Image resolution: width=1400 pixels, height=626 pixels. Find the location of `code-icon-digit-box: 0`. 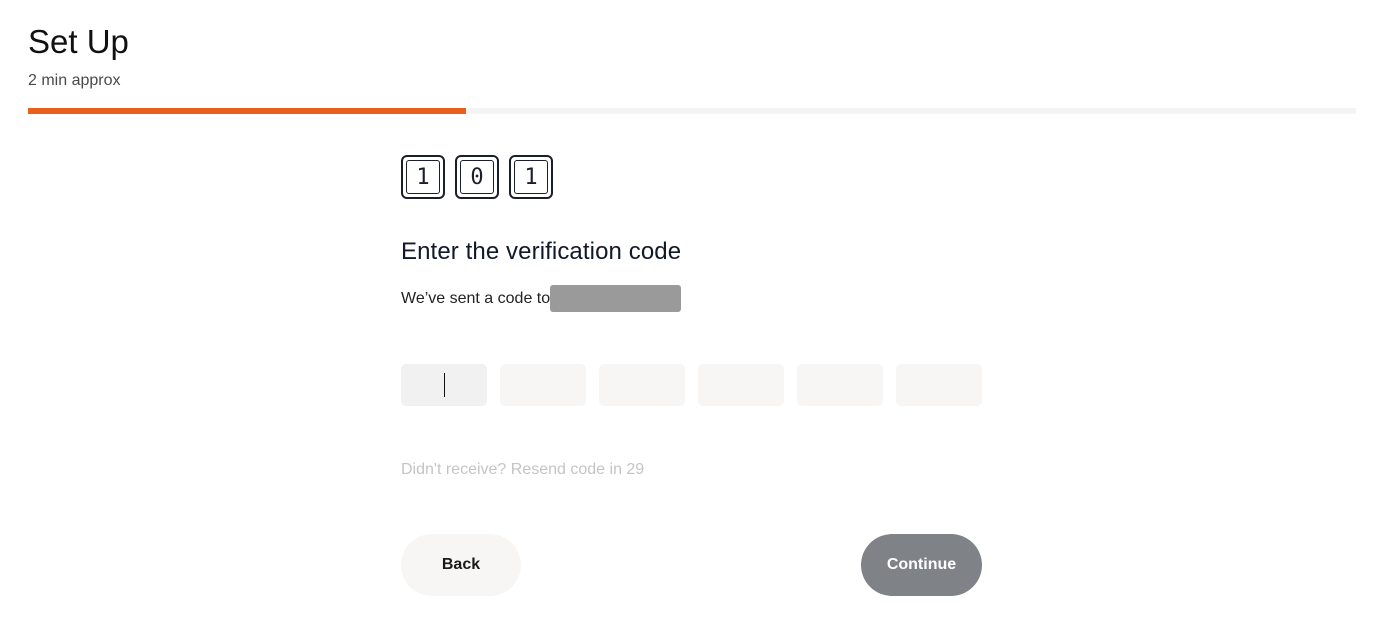

code-icon-digit-box: 0 is located at coordinates (477, 177).